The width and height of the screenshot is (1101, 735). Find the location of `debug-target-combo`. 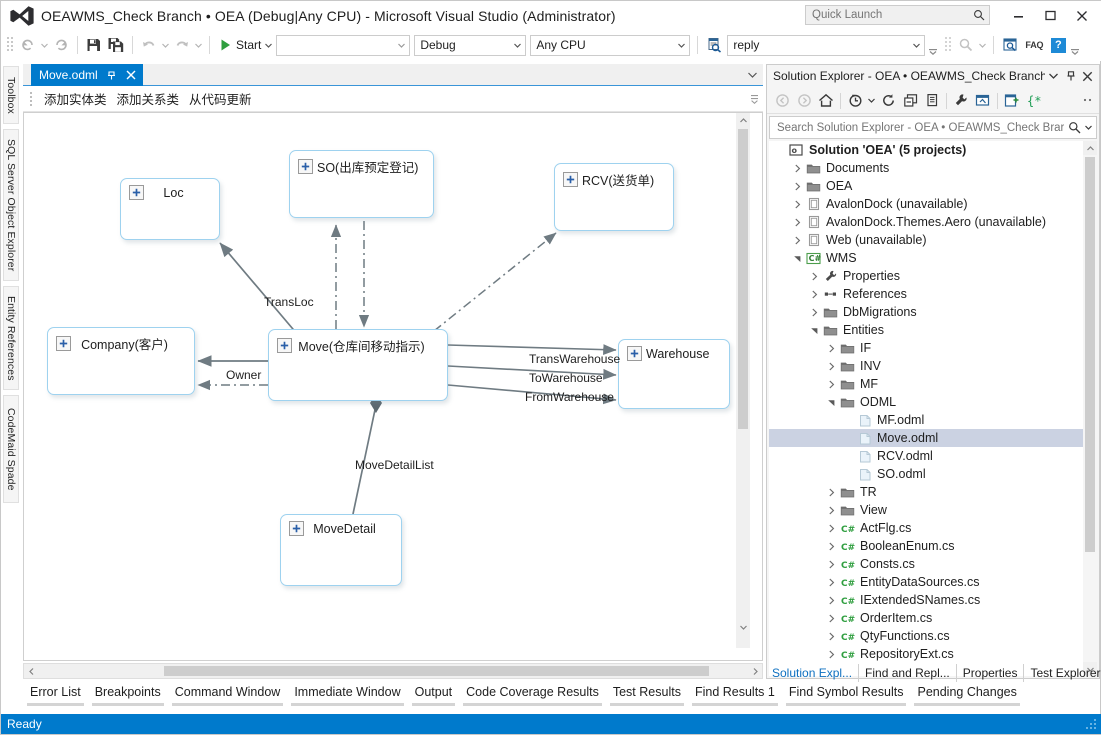

debug-target-combo is located at coordinates (343, 45).